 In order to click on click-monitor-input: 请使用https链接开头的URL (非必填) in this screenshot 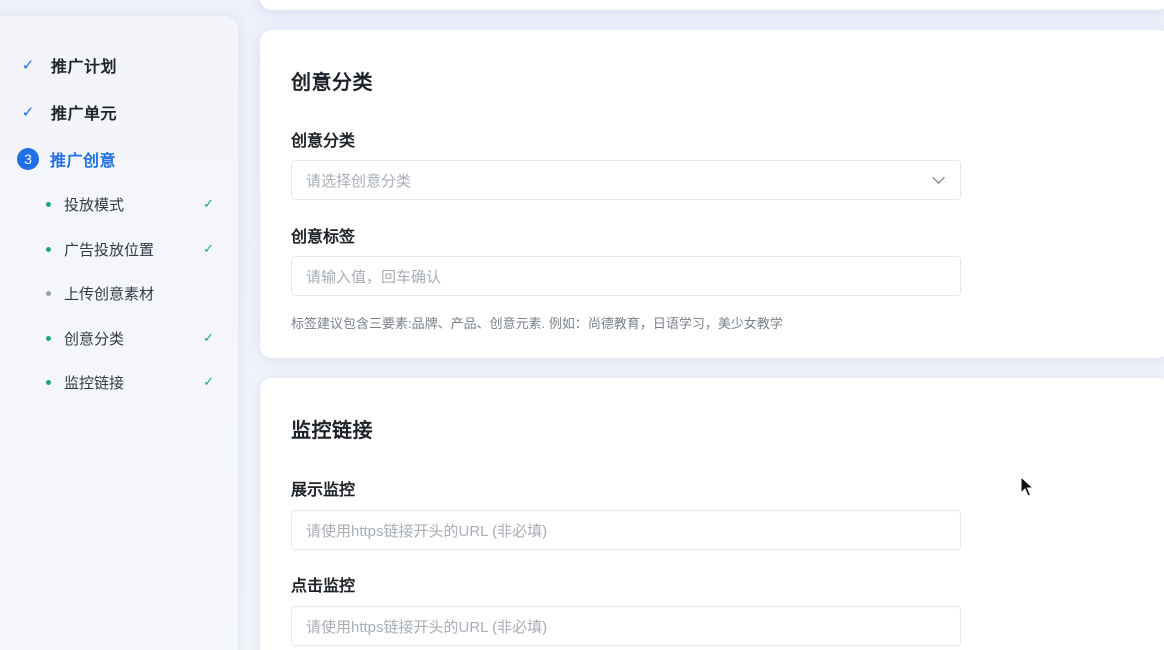, I will do `click(626, 626)`.